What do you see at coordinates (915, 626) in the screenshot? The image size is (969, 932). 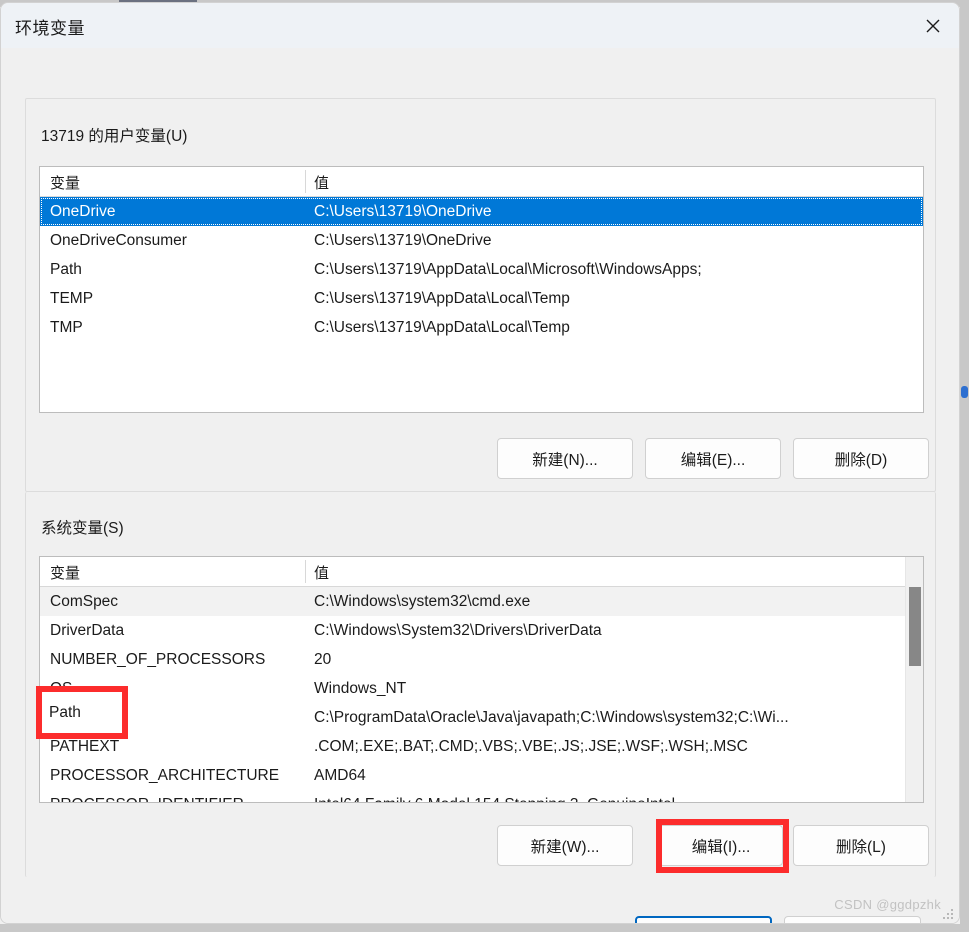 I see `system-variables-scrollbar-thumb` at bounding box center [915, 626].